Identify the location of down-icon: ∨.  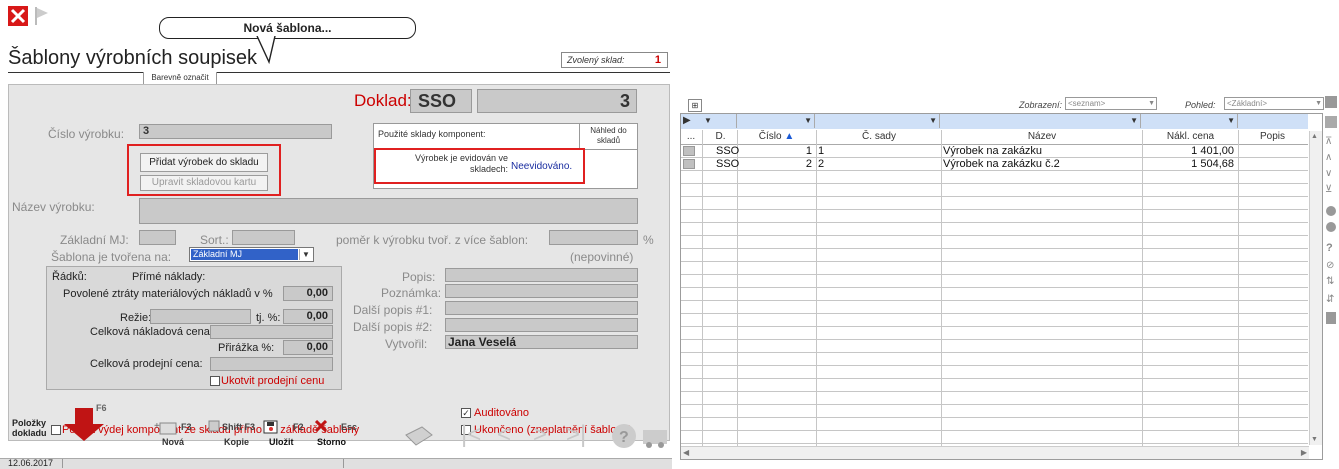
(1328, 173).